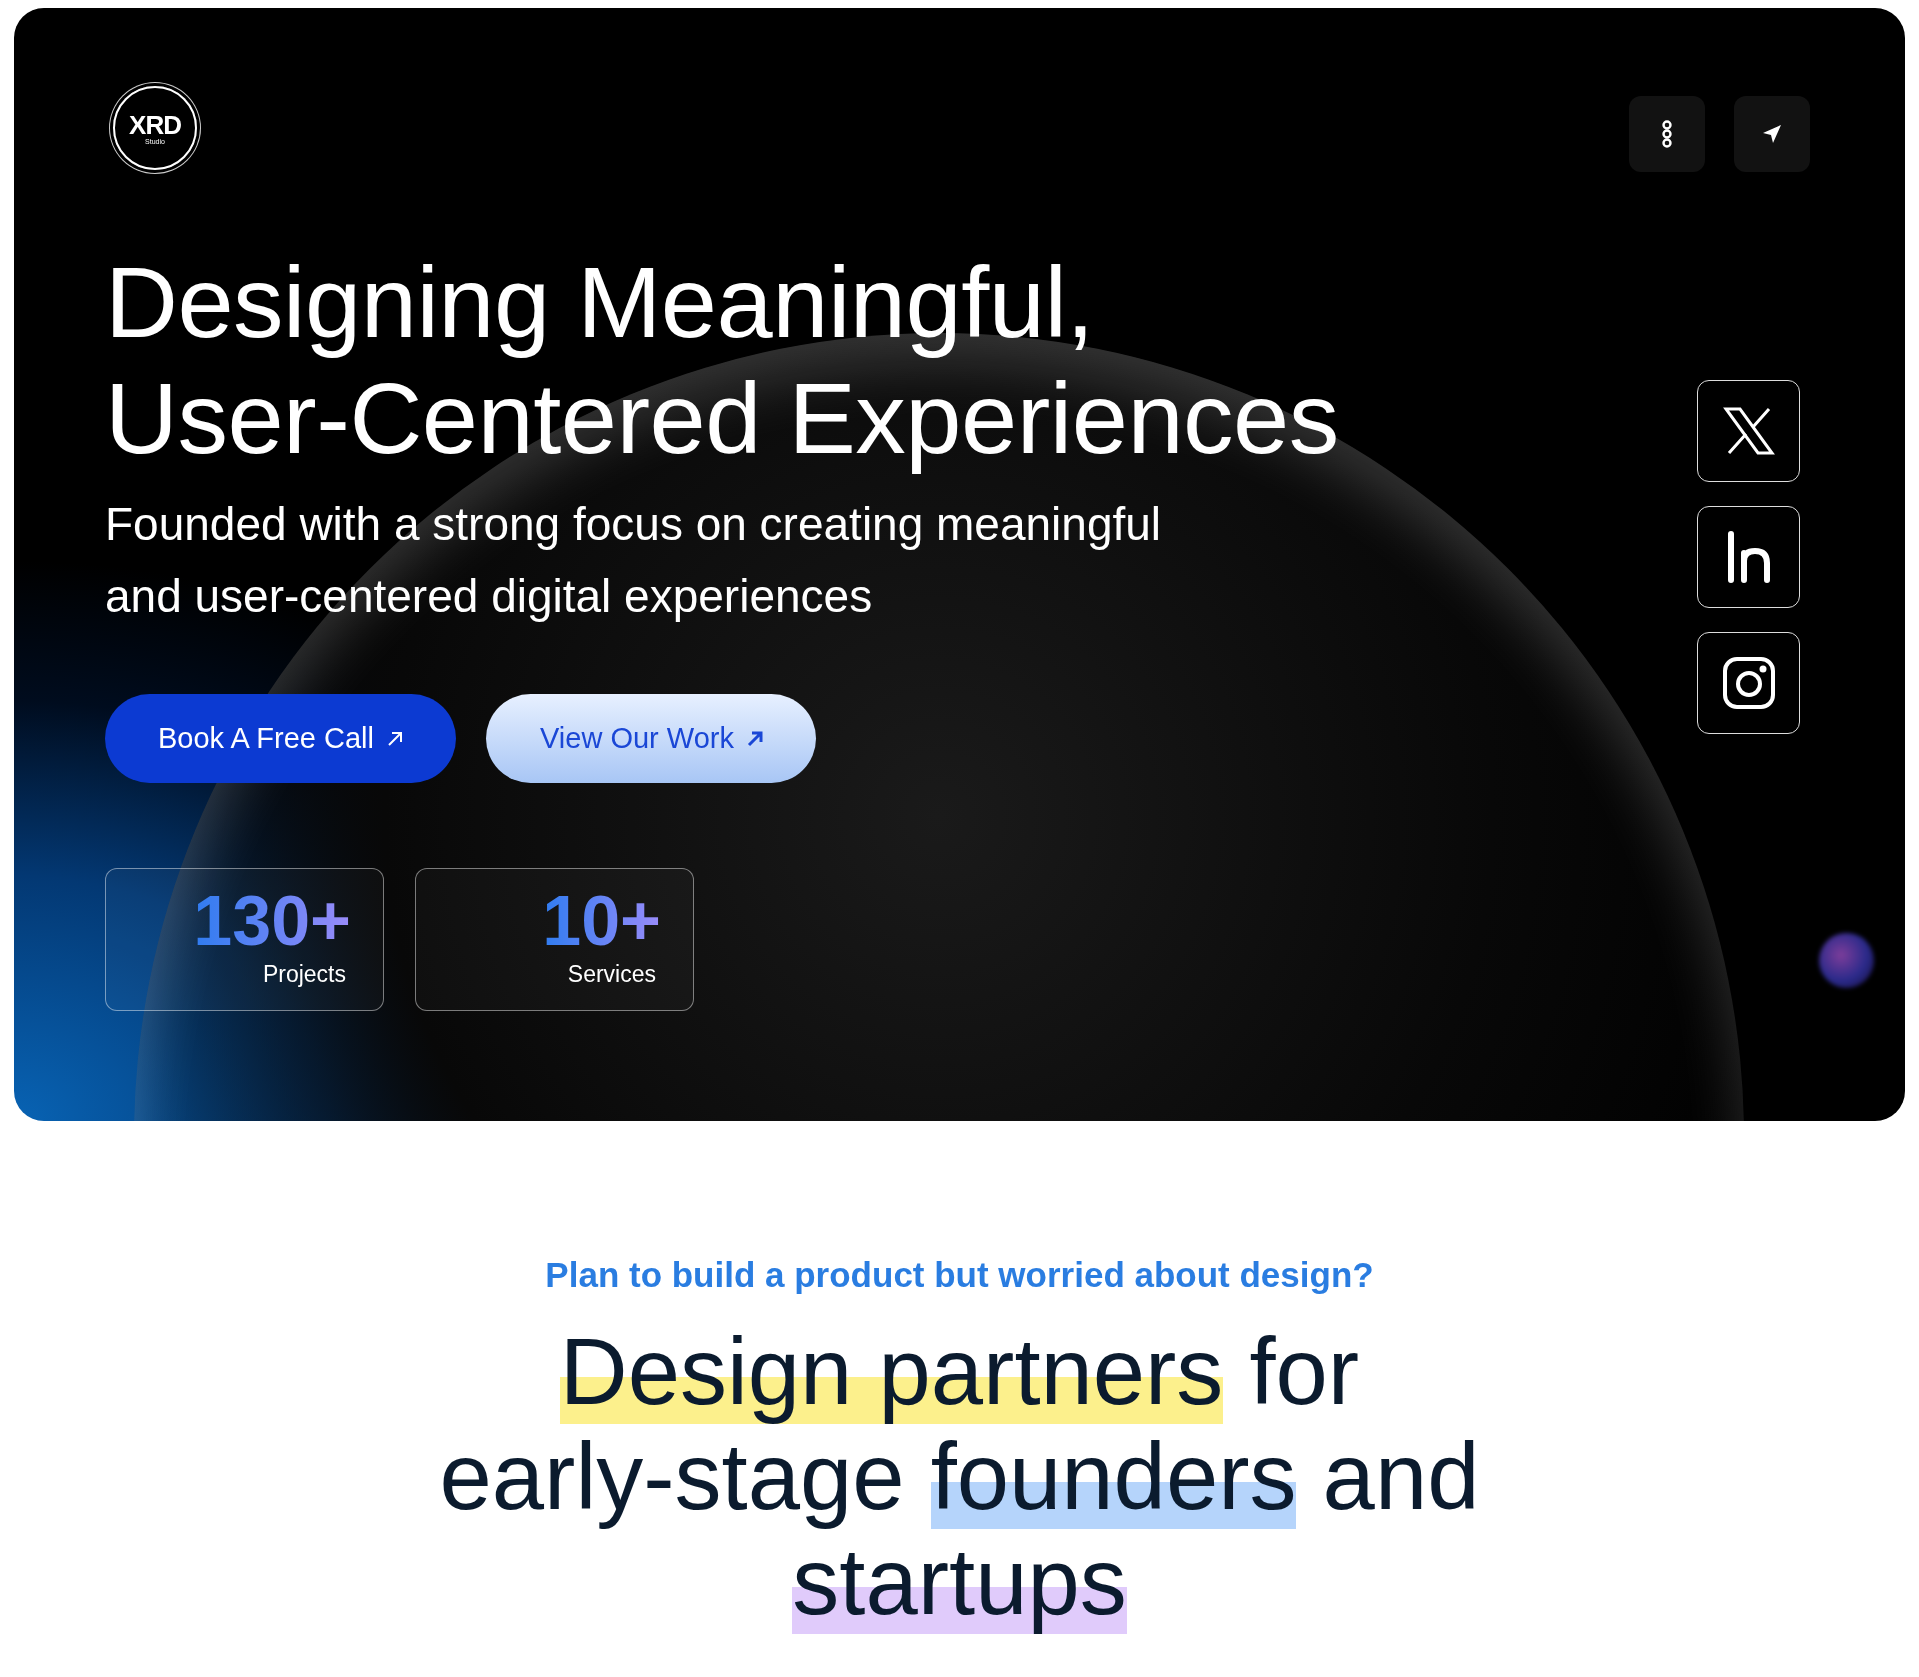  What do you see at coordinates (959, 1275) in the screenshot?
I see `tagline: Plan to build a product but worried about design?` at bounding box center [959, 1275].